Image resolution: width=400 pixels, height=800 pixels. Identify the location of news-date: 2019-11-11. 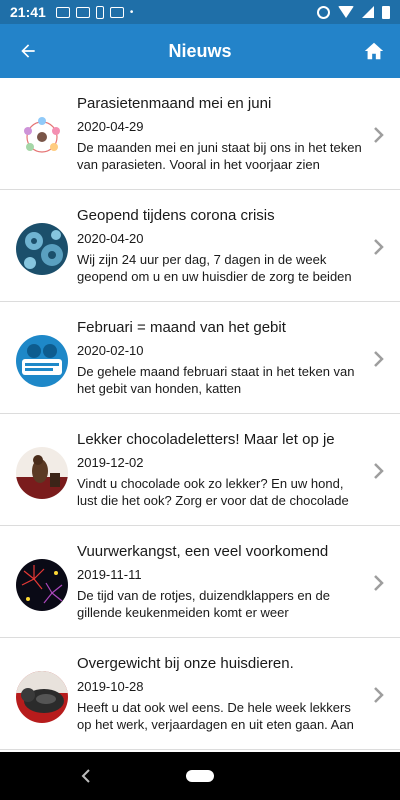
(109, 574).